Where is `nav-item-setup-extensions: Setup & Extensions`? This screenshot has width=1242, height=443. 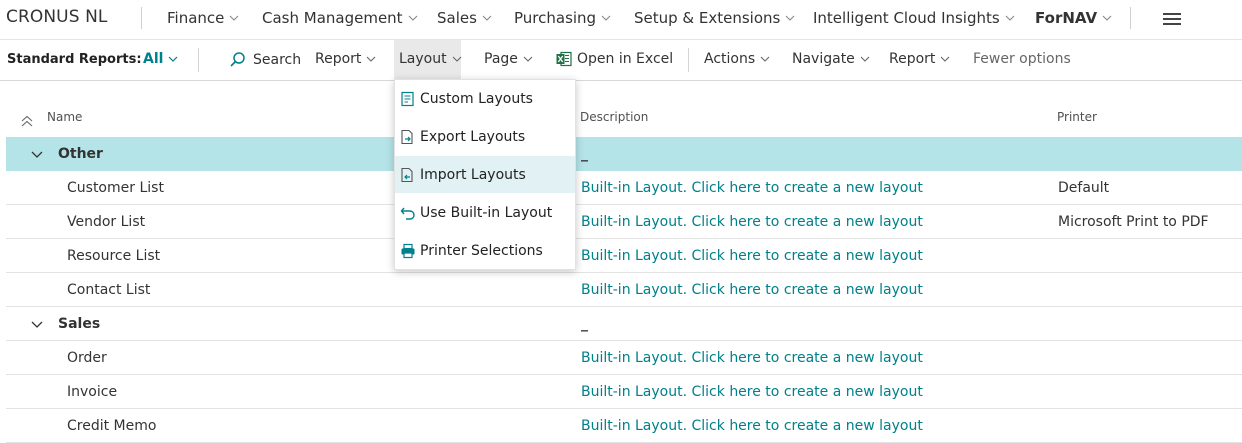 nav-item-setup-extensions: Setup & Extensions is located at coordinates (715, 18).